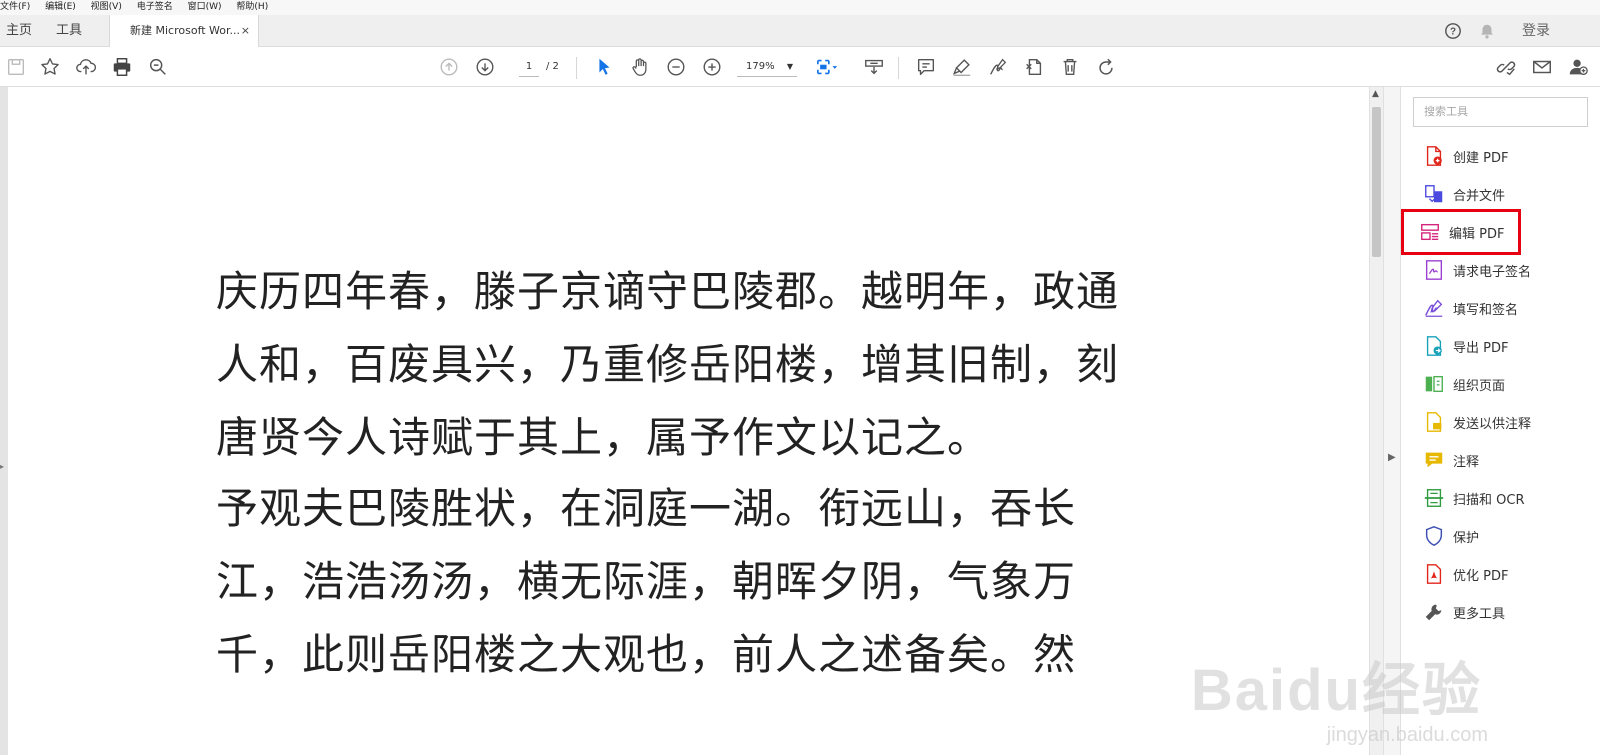 This screenshot has width=1600, height=755. Describe the element at coordinates (15, 7) in the screenshot. I see `menu-file: 文件(F)` at that location.